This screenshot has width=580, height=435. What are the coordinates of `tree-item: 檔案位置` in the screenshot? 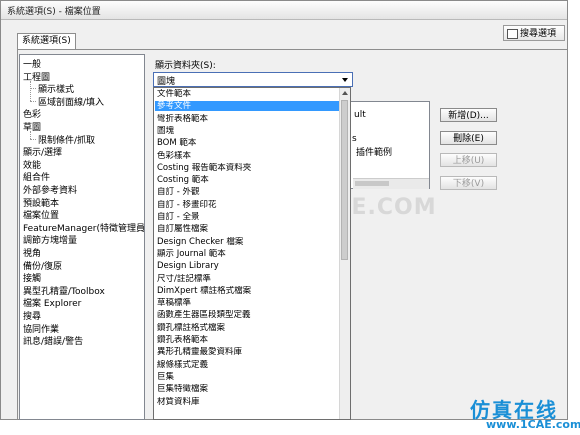 It's located at (41, 214).